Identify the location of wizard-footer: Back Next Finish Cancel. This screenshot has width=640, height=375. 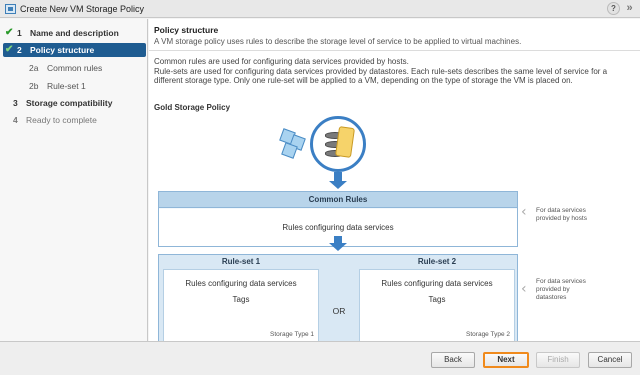
(320, 358).